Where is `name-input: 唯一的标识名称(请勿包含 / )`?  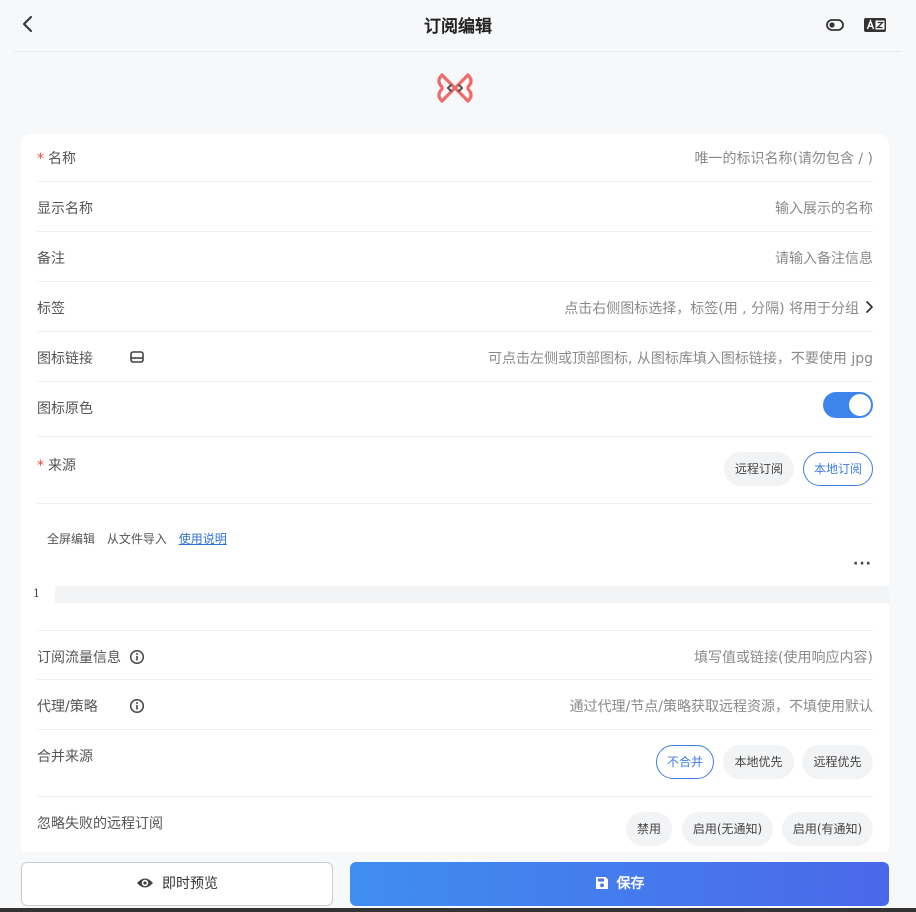 name-input: 唯一的标识名称(请勿包含 / ) is located at coordinates (783, 158).